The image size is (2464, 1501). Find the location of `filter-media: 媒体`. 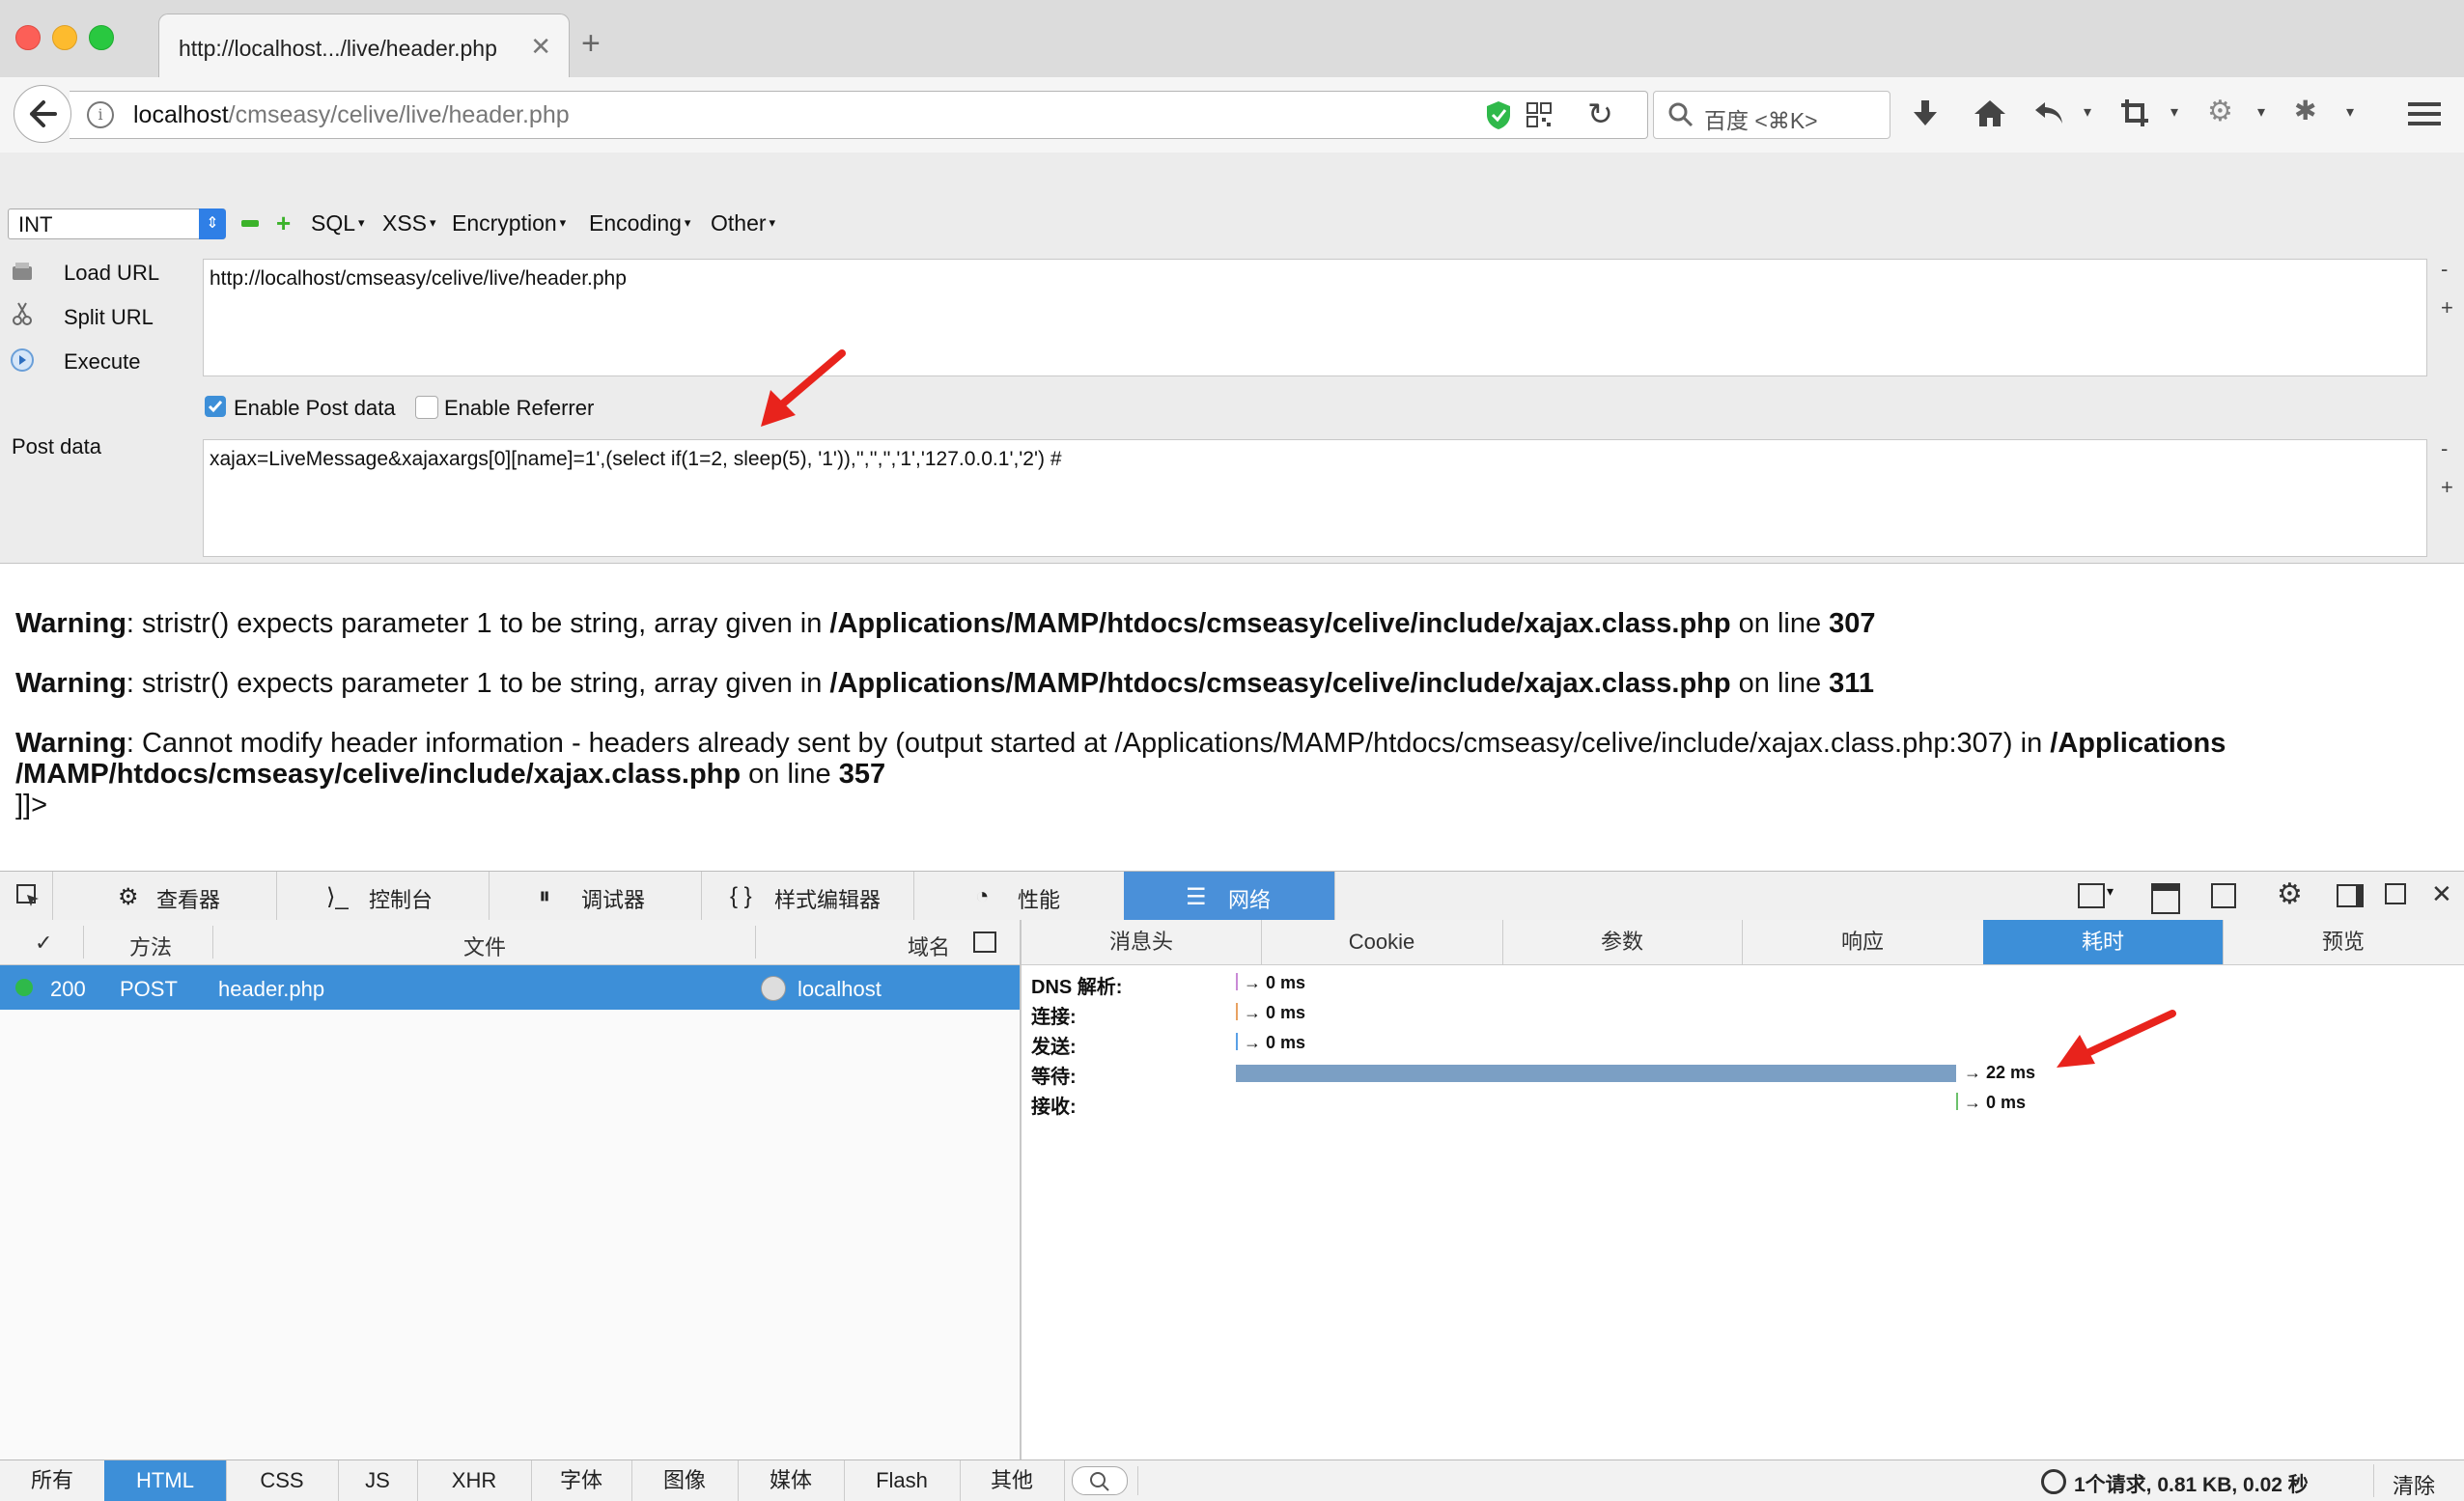

filter-media: 媒体 is located at coordinates (792, 1480).